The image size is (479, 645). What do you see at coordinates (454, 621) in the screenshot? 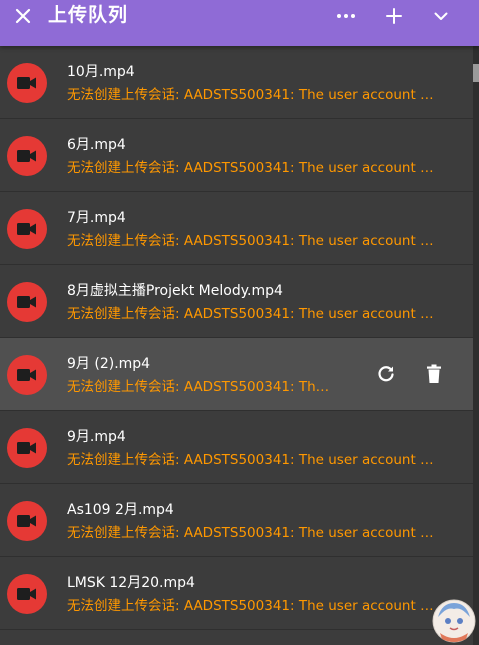
I see `mascot-avatar-icon` at bounding box center [454, 621].